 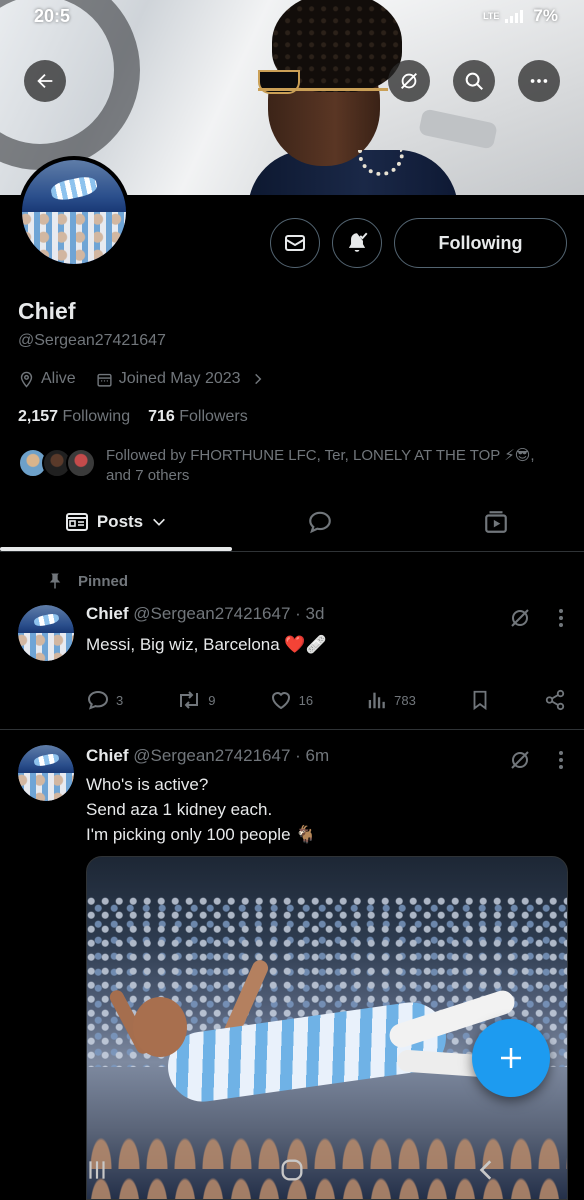 What do you see at coordinates (520, 16) in the screenshot?
I see `status-icons: LTE 7%` at bounding box center [520, 16].